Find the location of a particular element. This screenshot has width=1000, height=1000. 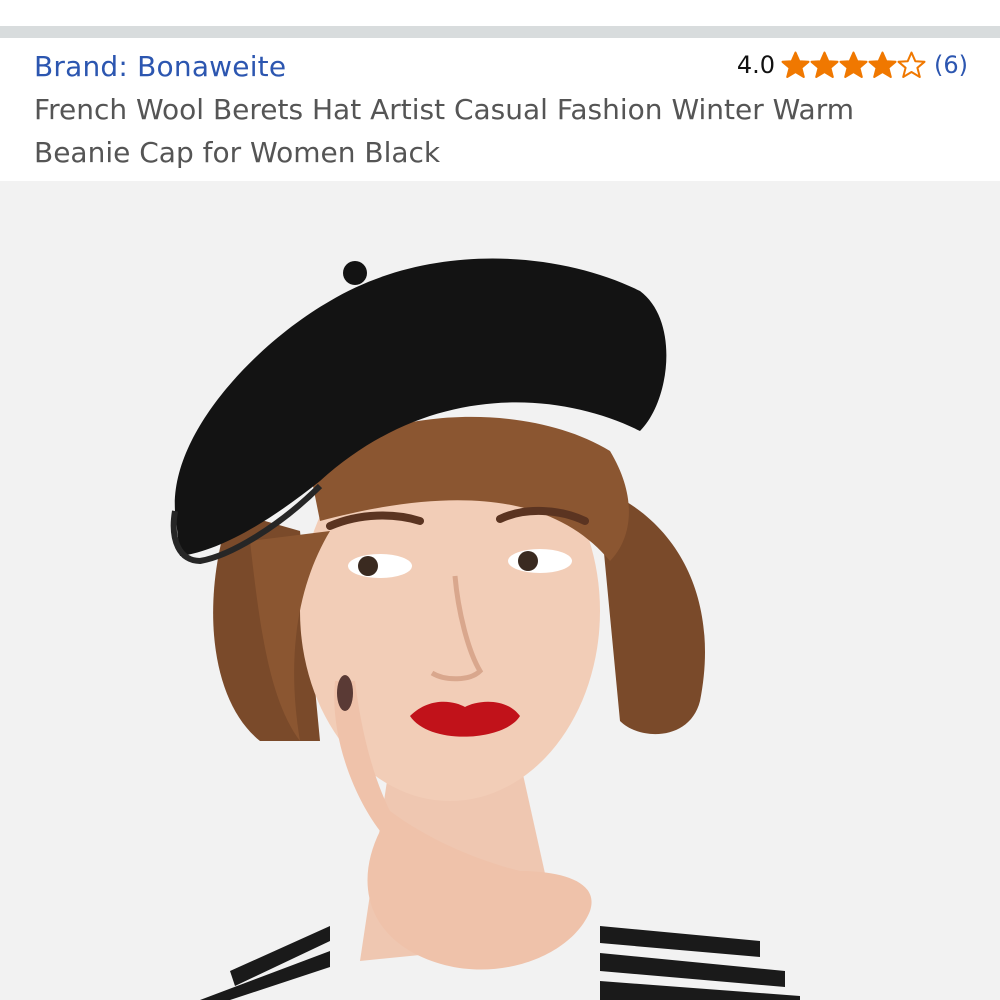

review-count-link: (6) is located at coordinates (951, 65).